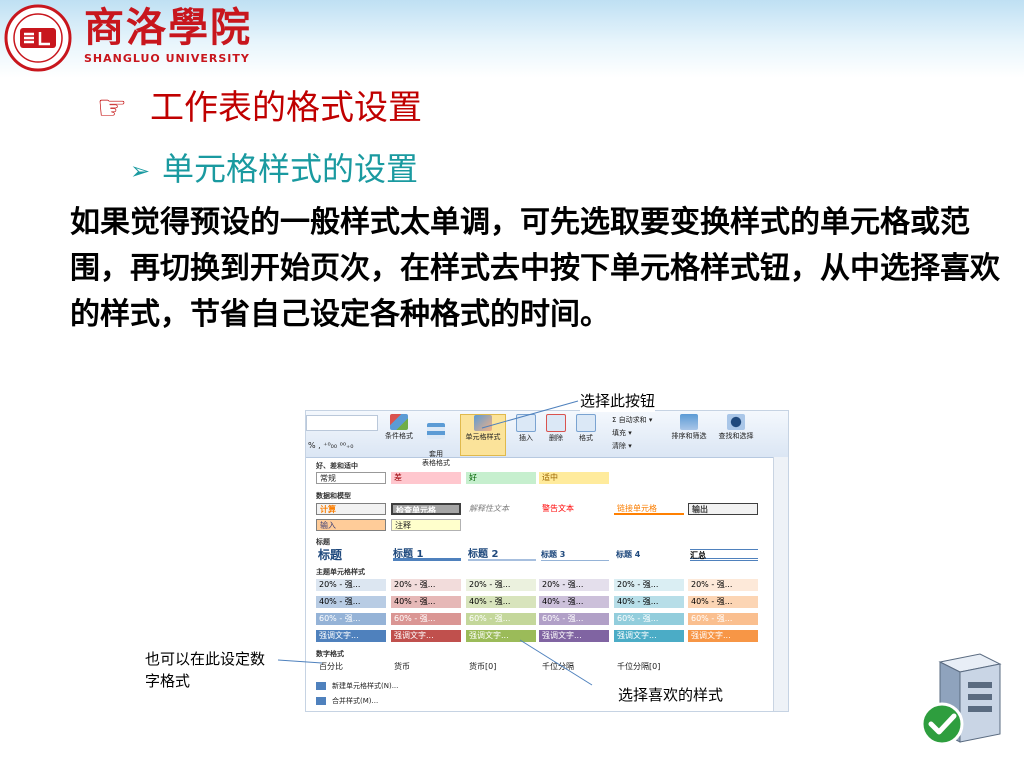  Describe the element at coordinates (436, 440) in the screenshot. I see `format-as-table-button: 套用 表格格式` at that location.